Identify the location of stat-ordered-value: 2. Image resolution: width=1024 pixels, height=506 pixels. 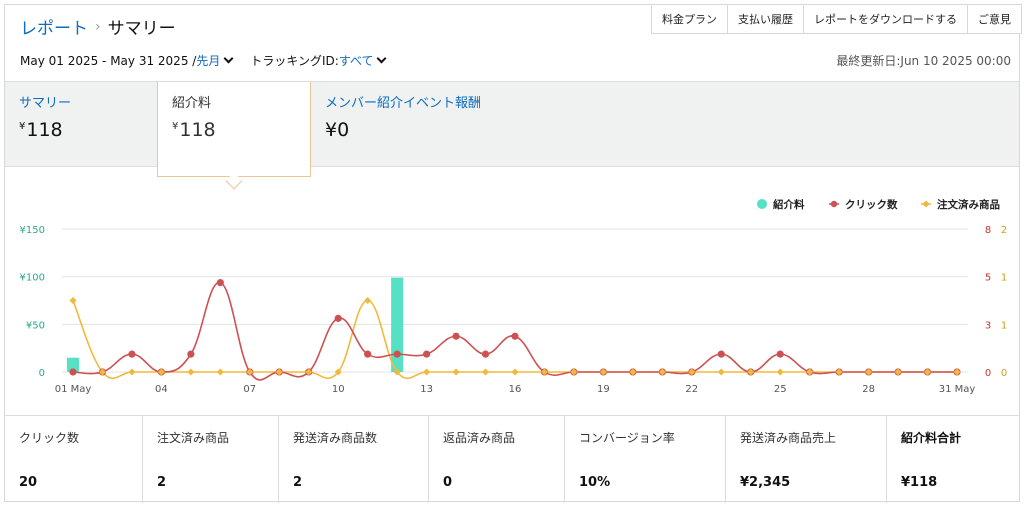
(162, 482).